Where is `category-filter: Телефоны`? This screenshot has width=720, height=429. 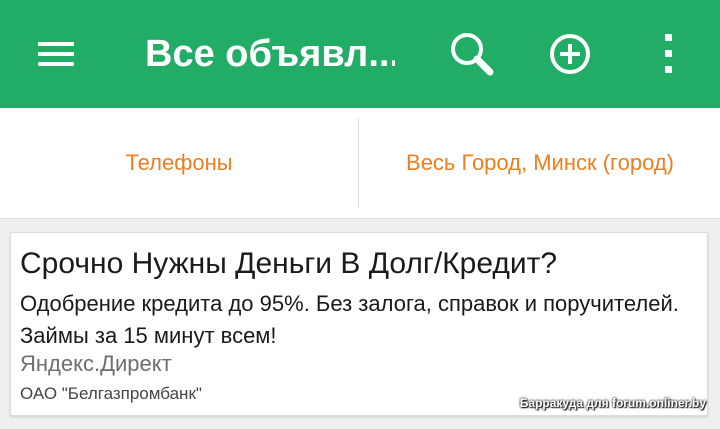 category-filter: Телефоны is located at coordinates (179, 163).